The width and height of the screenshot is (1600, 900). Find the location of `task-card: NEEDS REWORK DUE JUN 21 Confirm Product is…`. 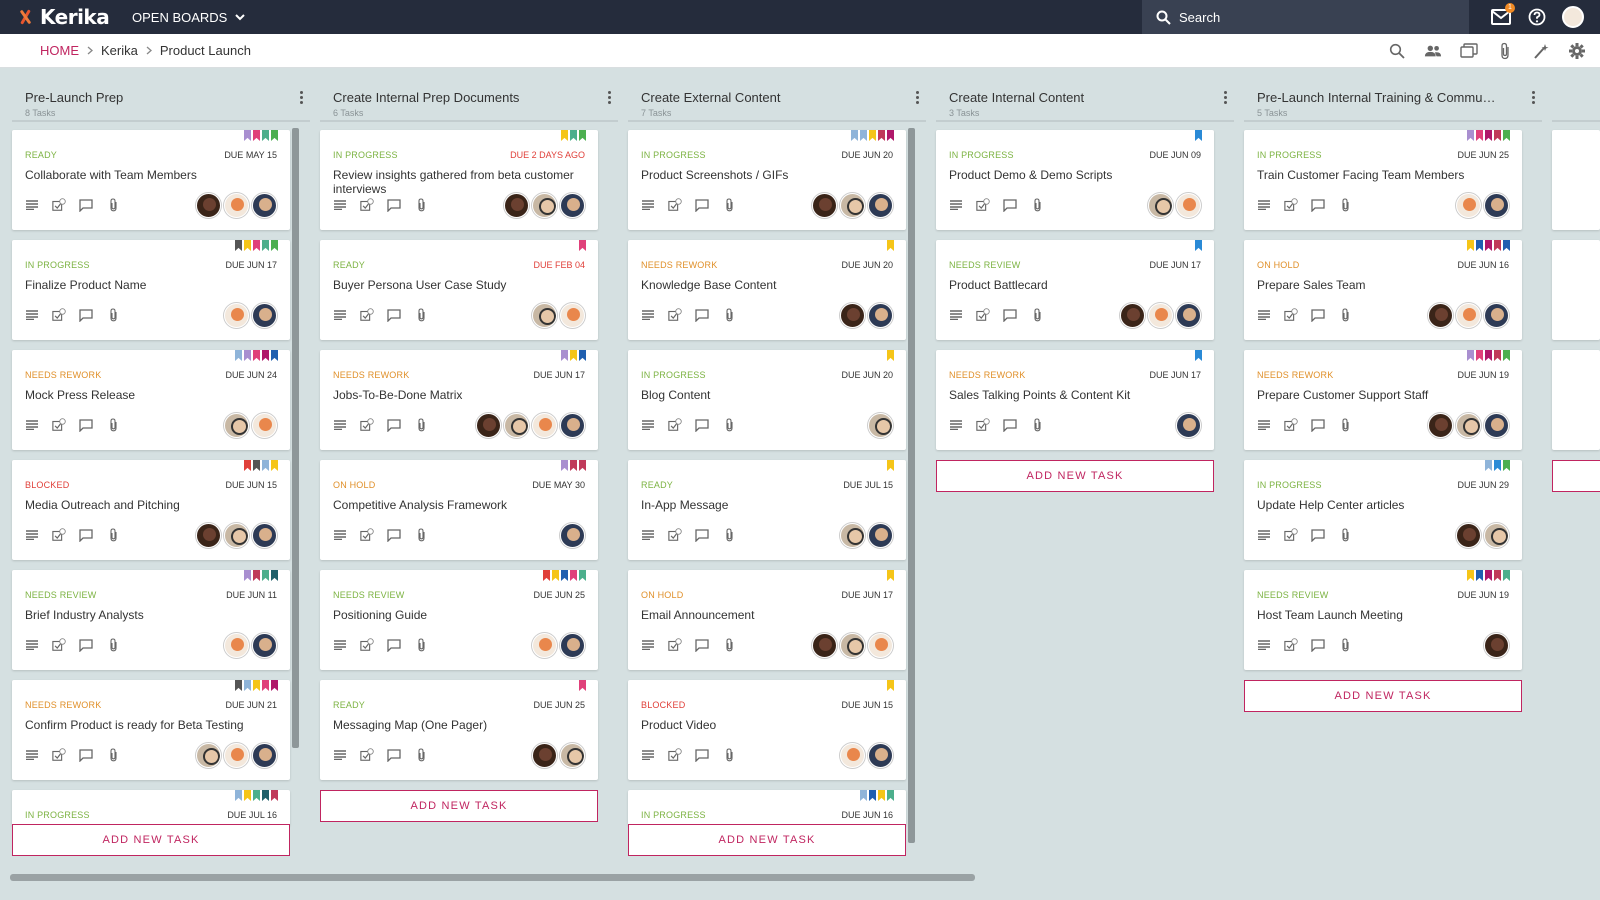

task-card: NEEDS REWORK DUE JUN 21 Confirm Product is… is located at coordinates (151, 730).